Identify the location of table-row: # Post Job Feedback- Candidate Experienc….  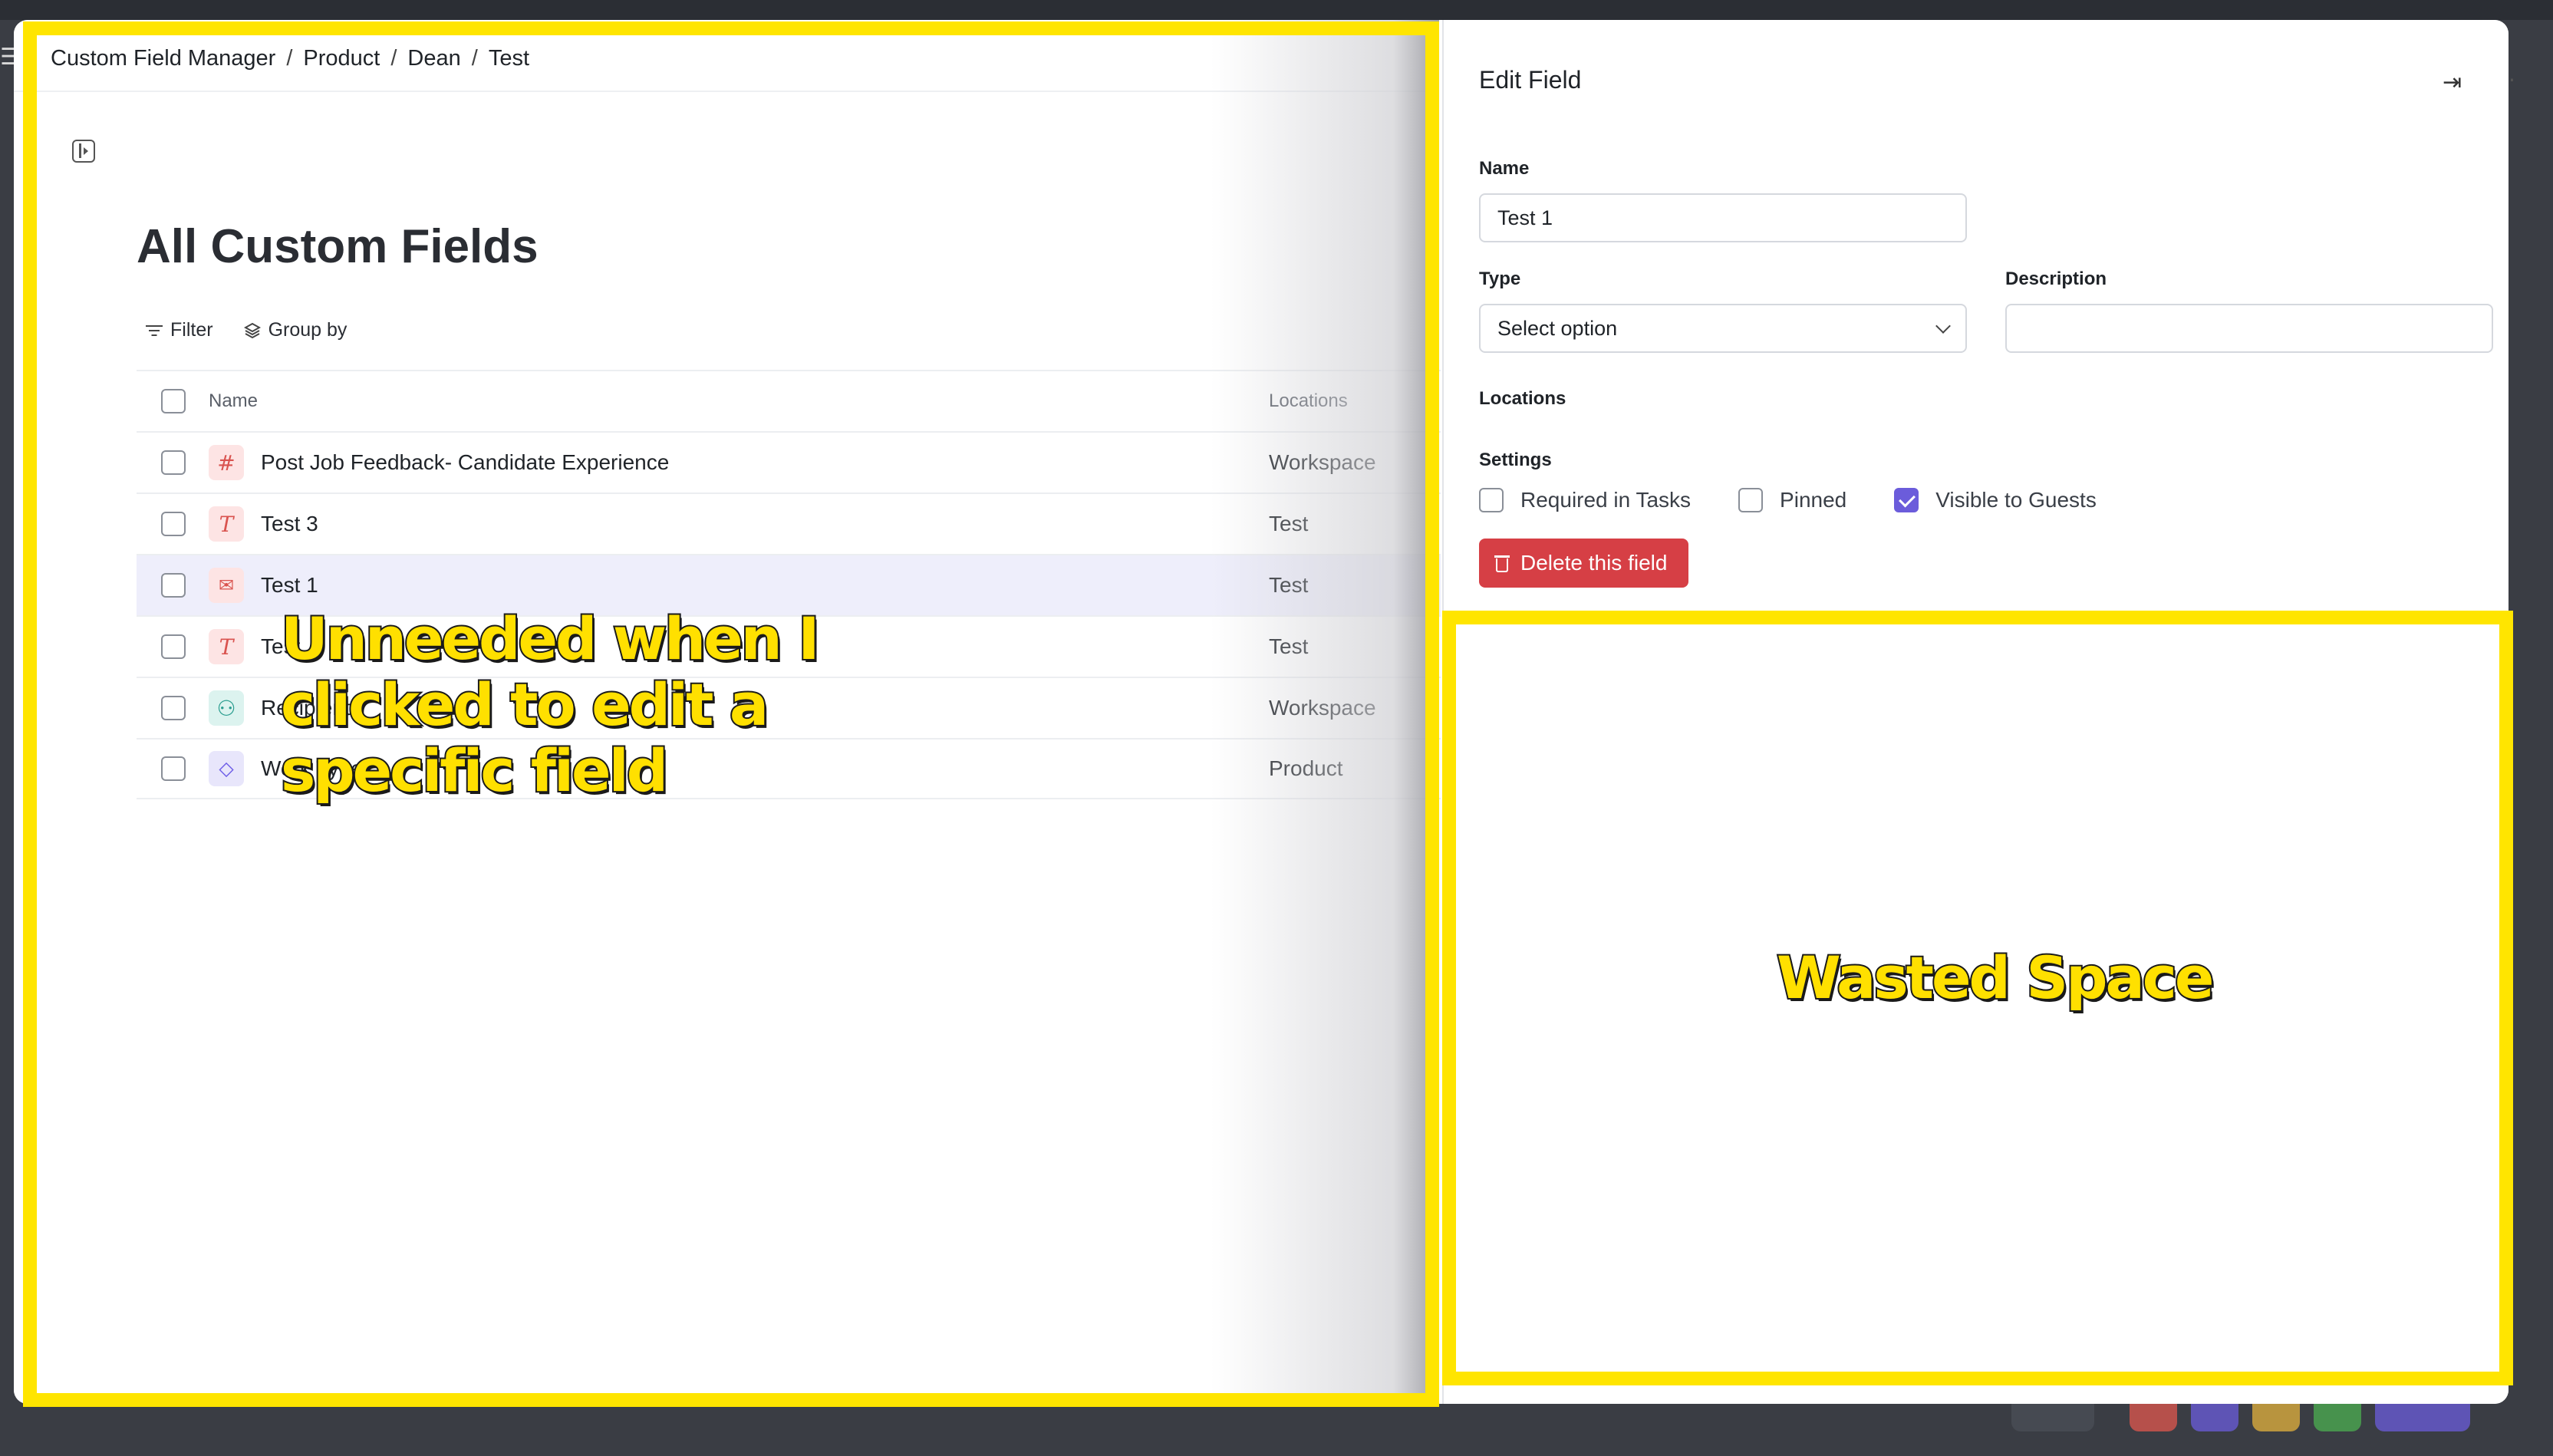
(789, 461).